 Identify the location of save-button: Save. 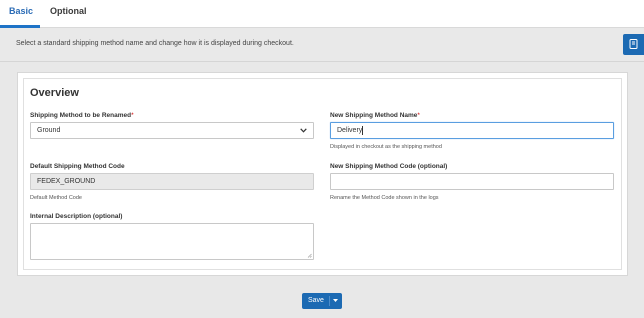
(322, 301).